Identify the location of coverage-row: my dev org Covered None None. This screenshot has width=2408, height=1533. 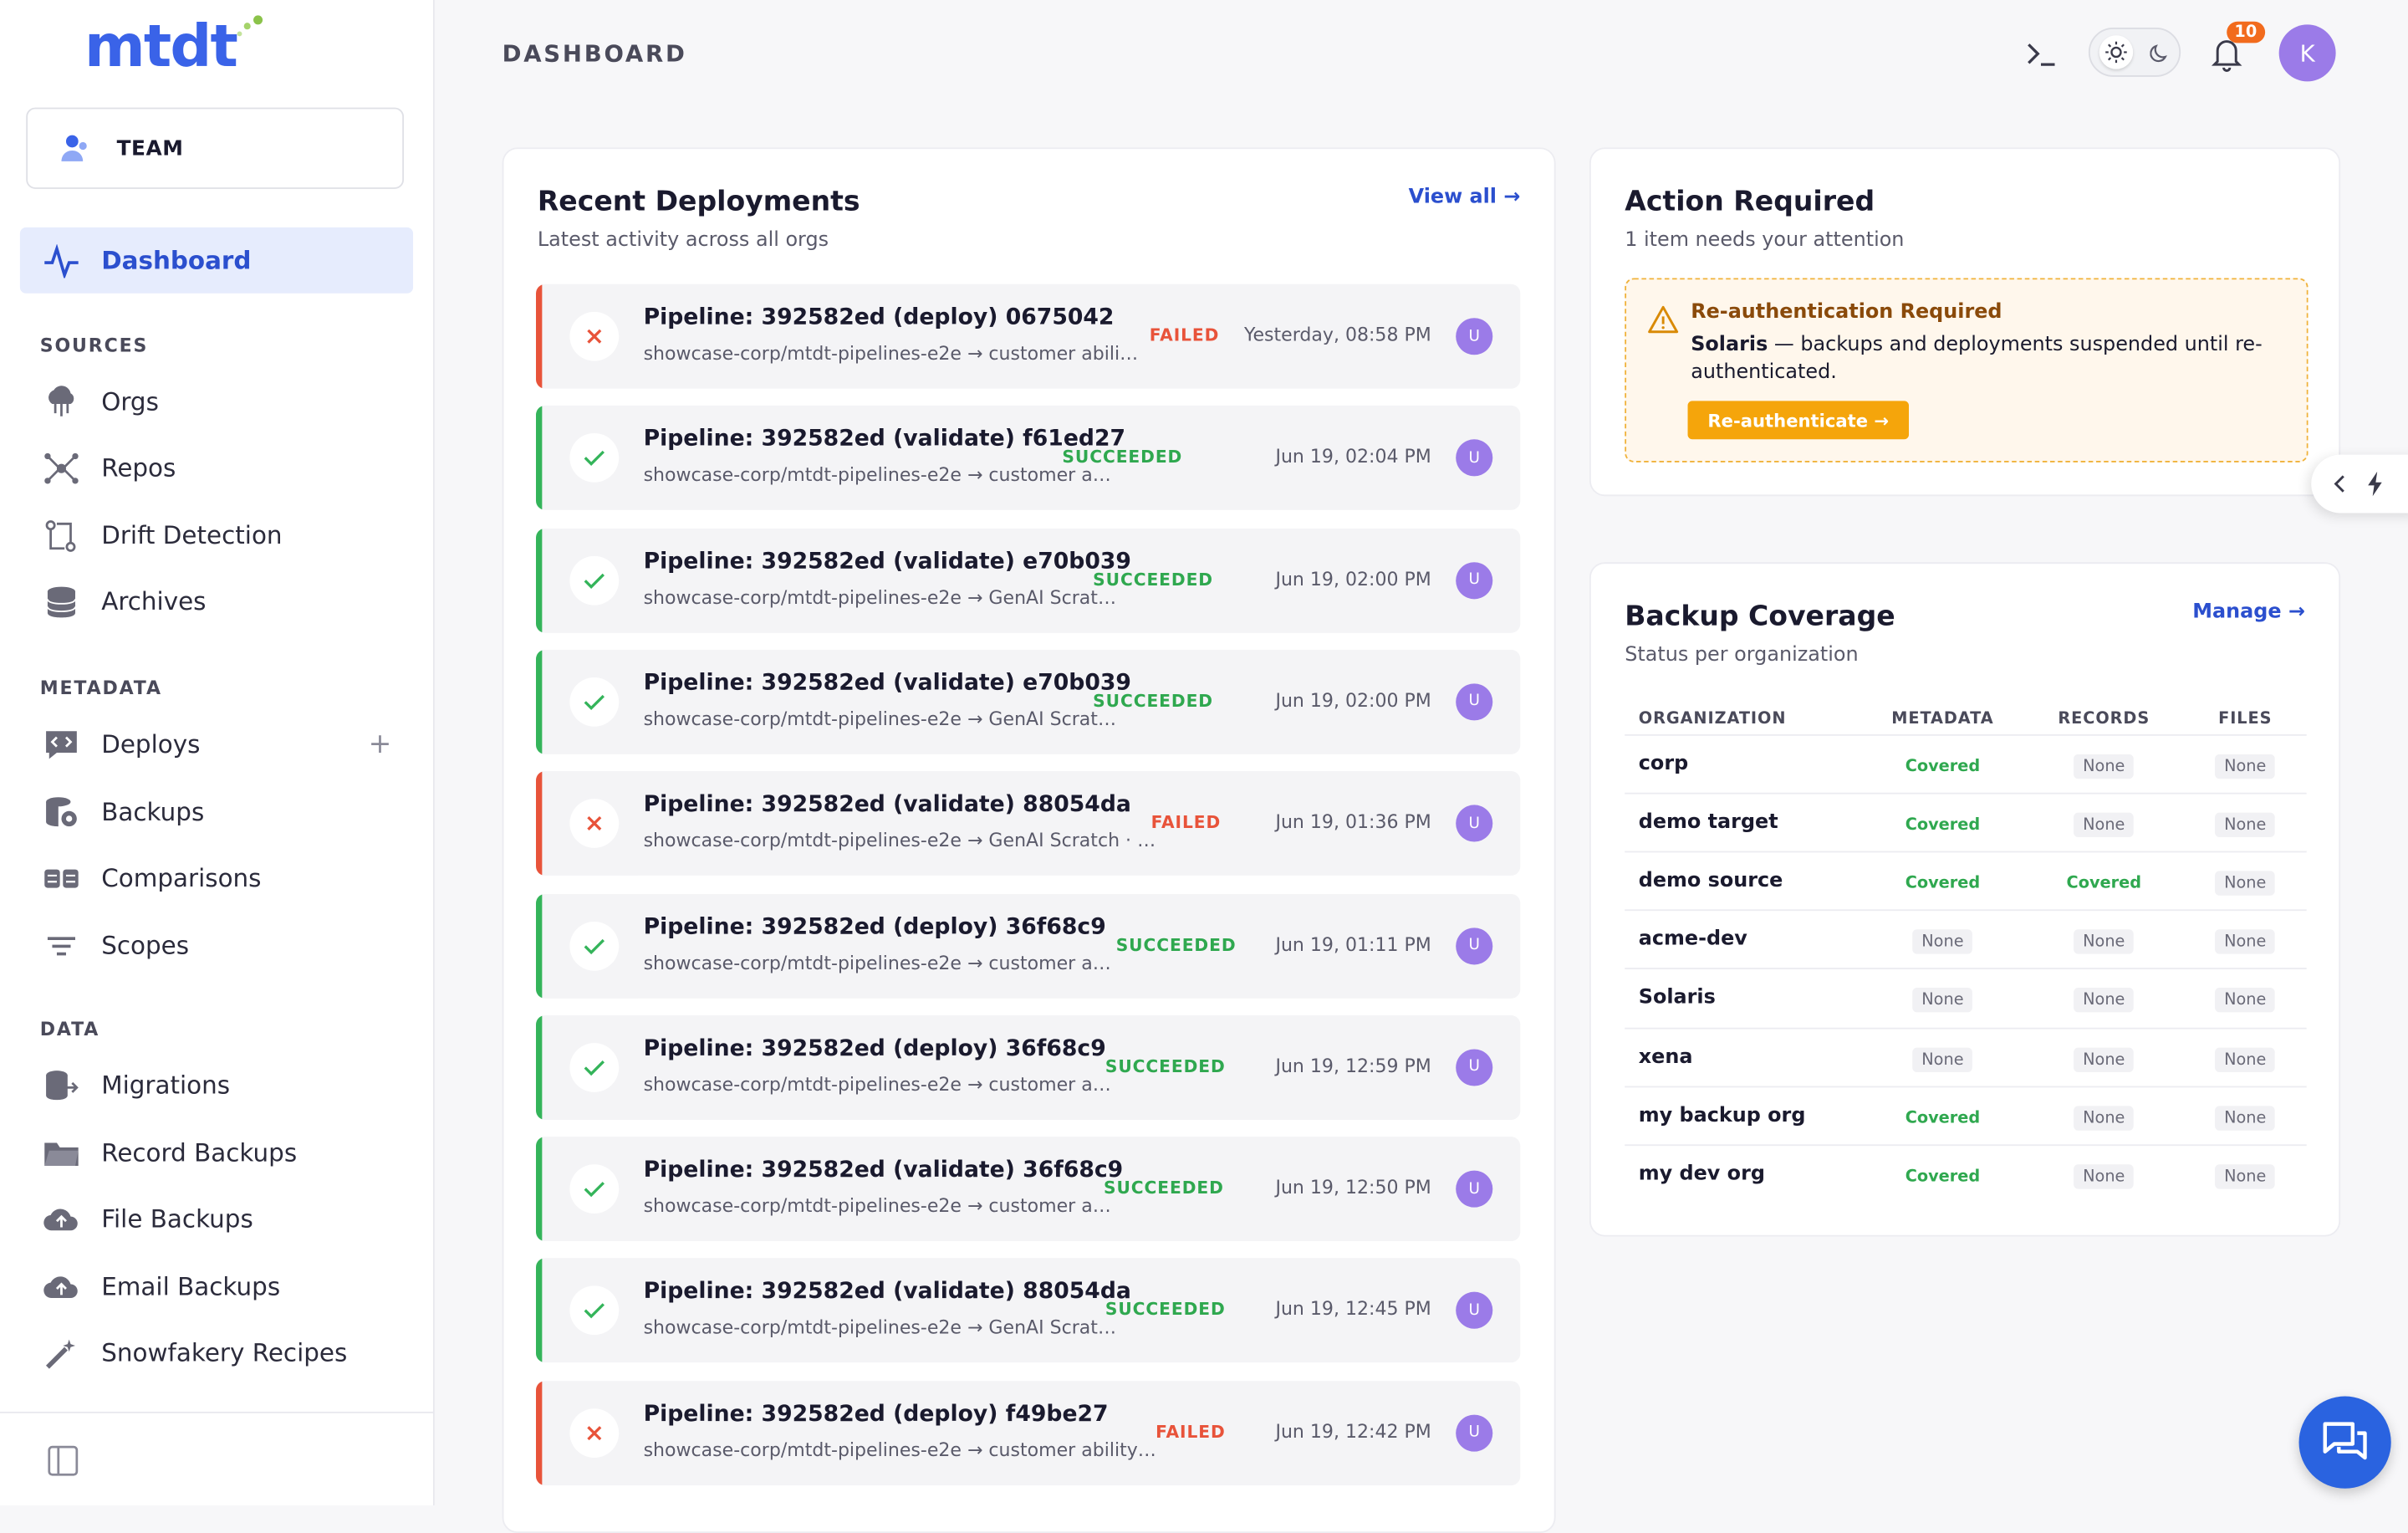
(1966, 1173).